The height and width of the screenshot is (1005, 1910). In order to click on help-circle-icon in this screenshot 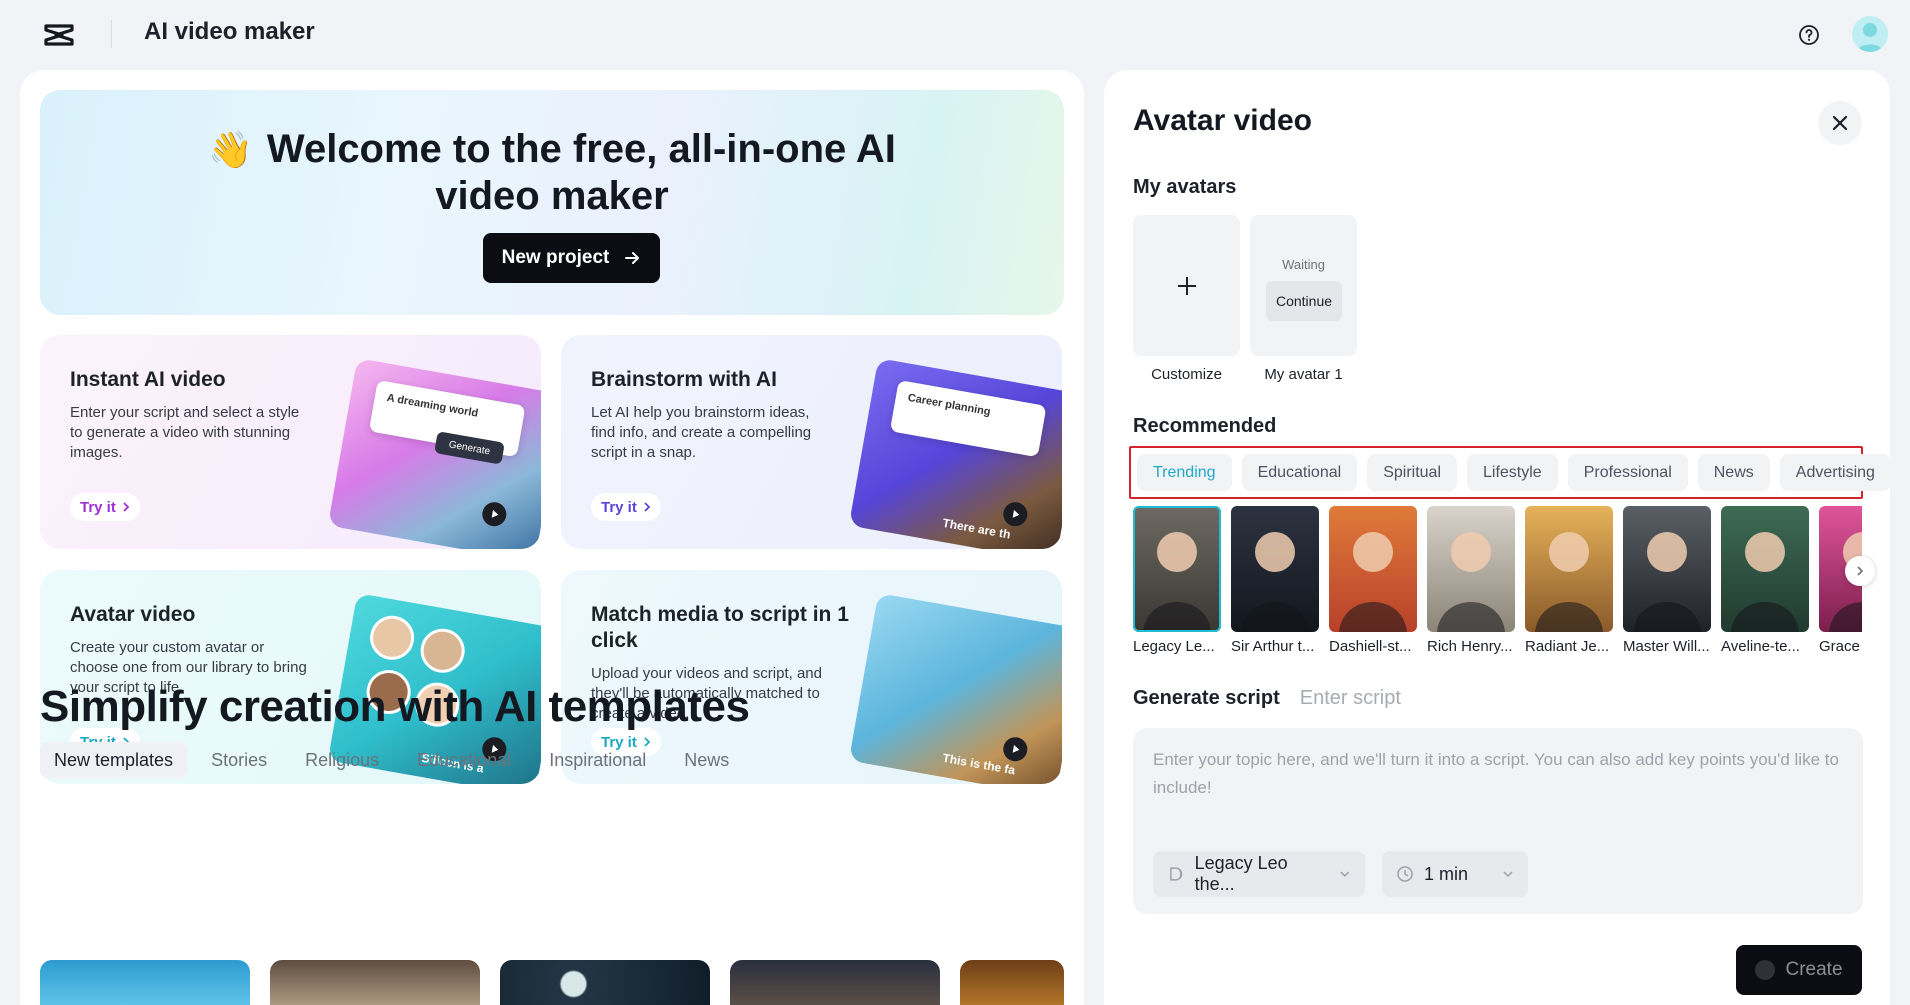, I will do `click(1809, 35)`.